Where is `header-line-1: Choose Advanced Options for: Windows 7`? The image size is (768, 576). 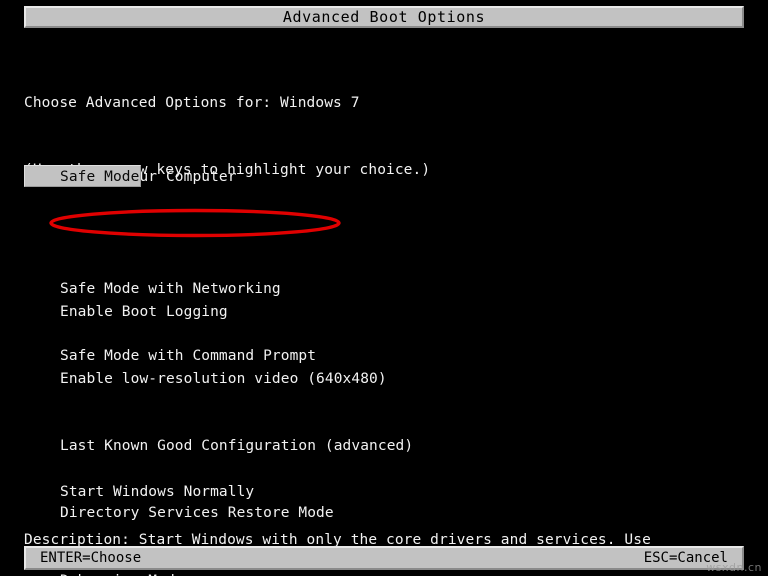 header-line-1: Choose Advanced Options for: Windows 7 is located at coordinates (192, 102).